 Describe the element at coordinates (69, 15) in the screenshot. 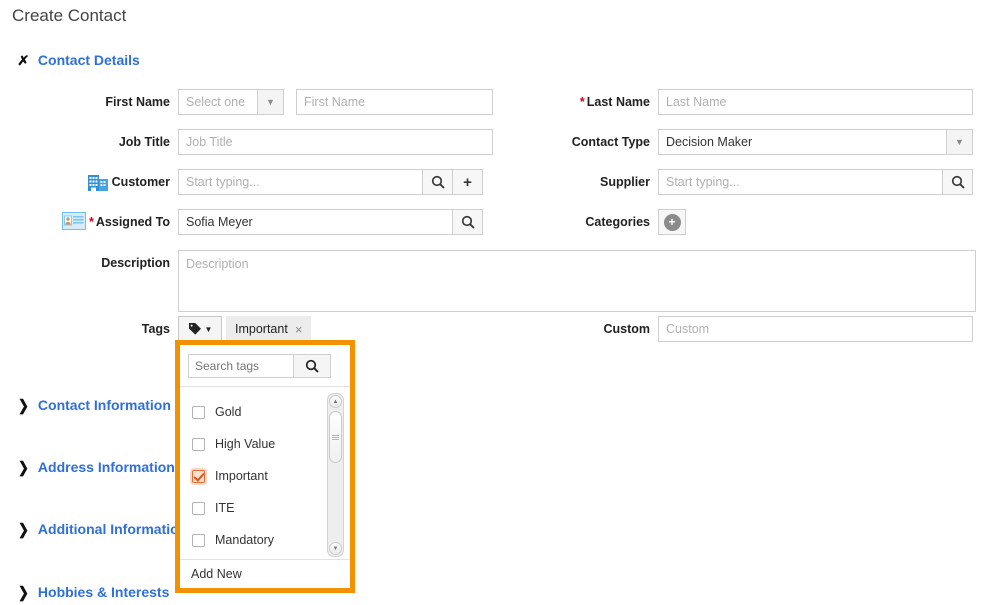

I see `page-title: Create Contact` at that location.